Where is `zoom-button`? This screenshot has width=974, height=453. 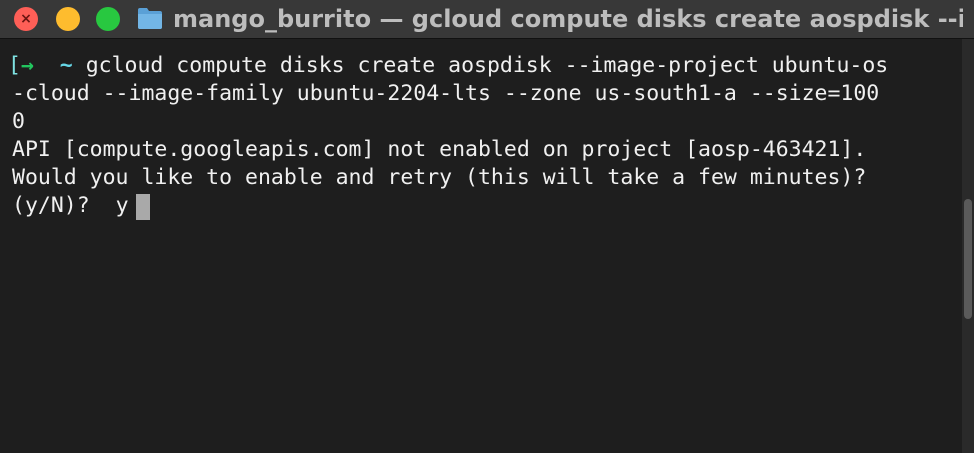 zoom-button is located at coordinates (108, 19).